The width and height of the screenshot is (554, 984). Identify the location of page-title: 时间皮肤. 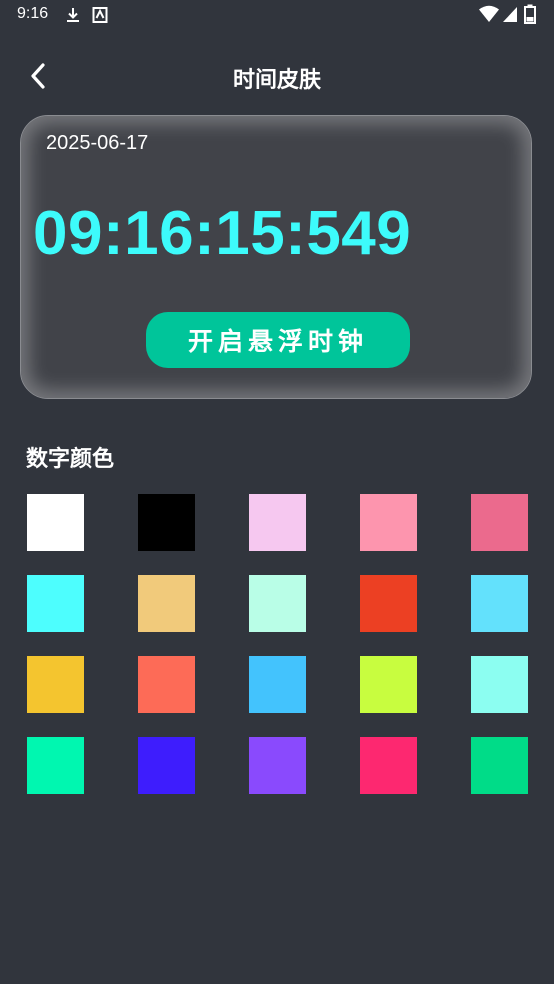
(276, 80).